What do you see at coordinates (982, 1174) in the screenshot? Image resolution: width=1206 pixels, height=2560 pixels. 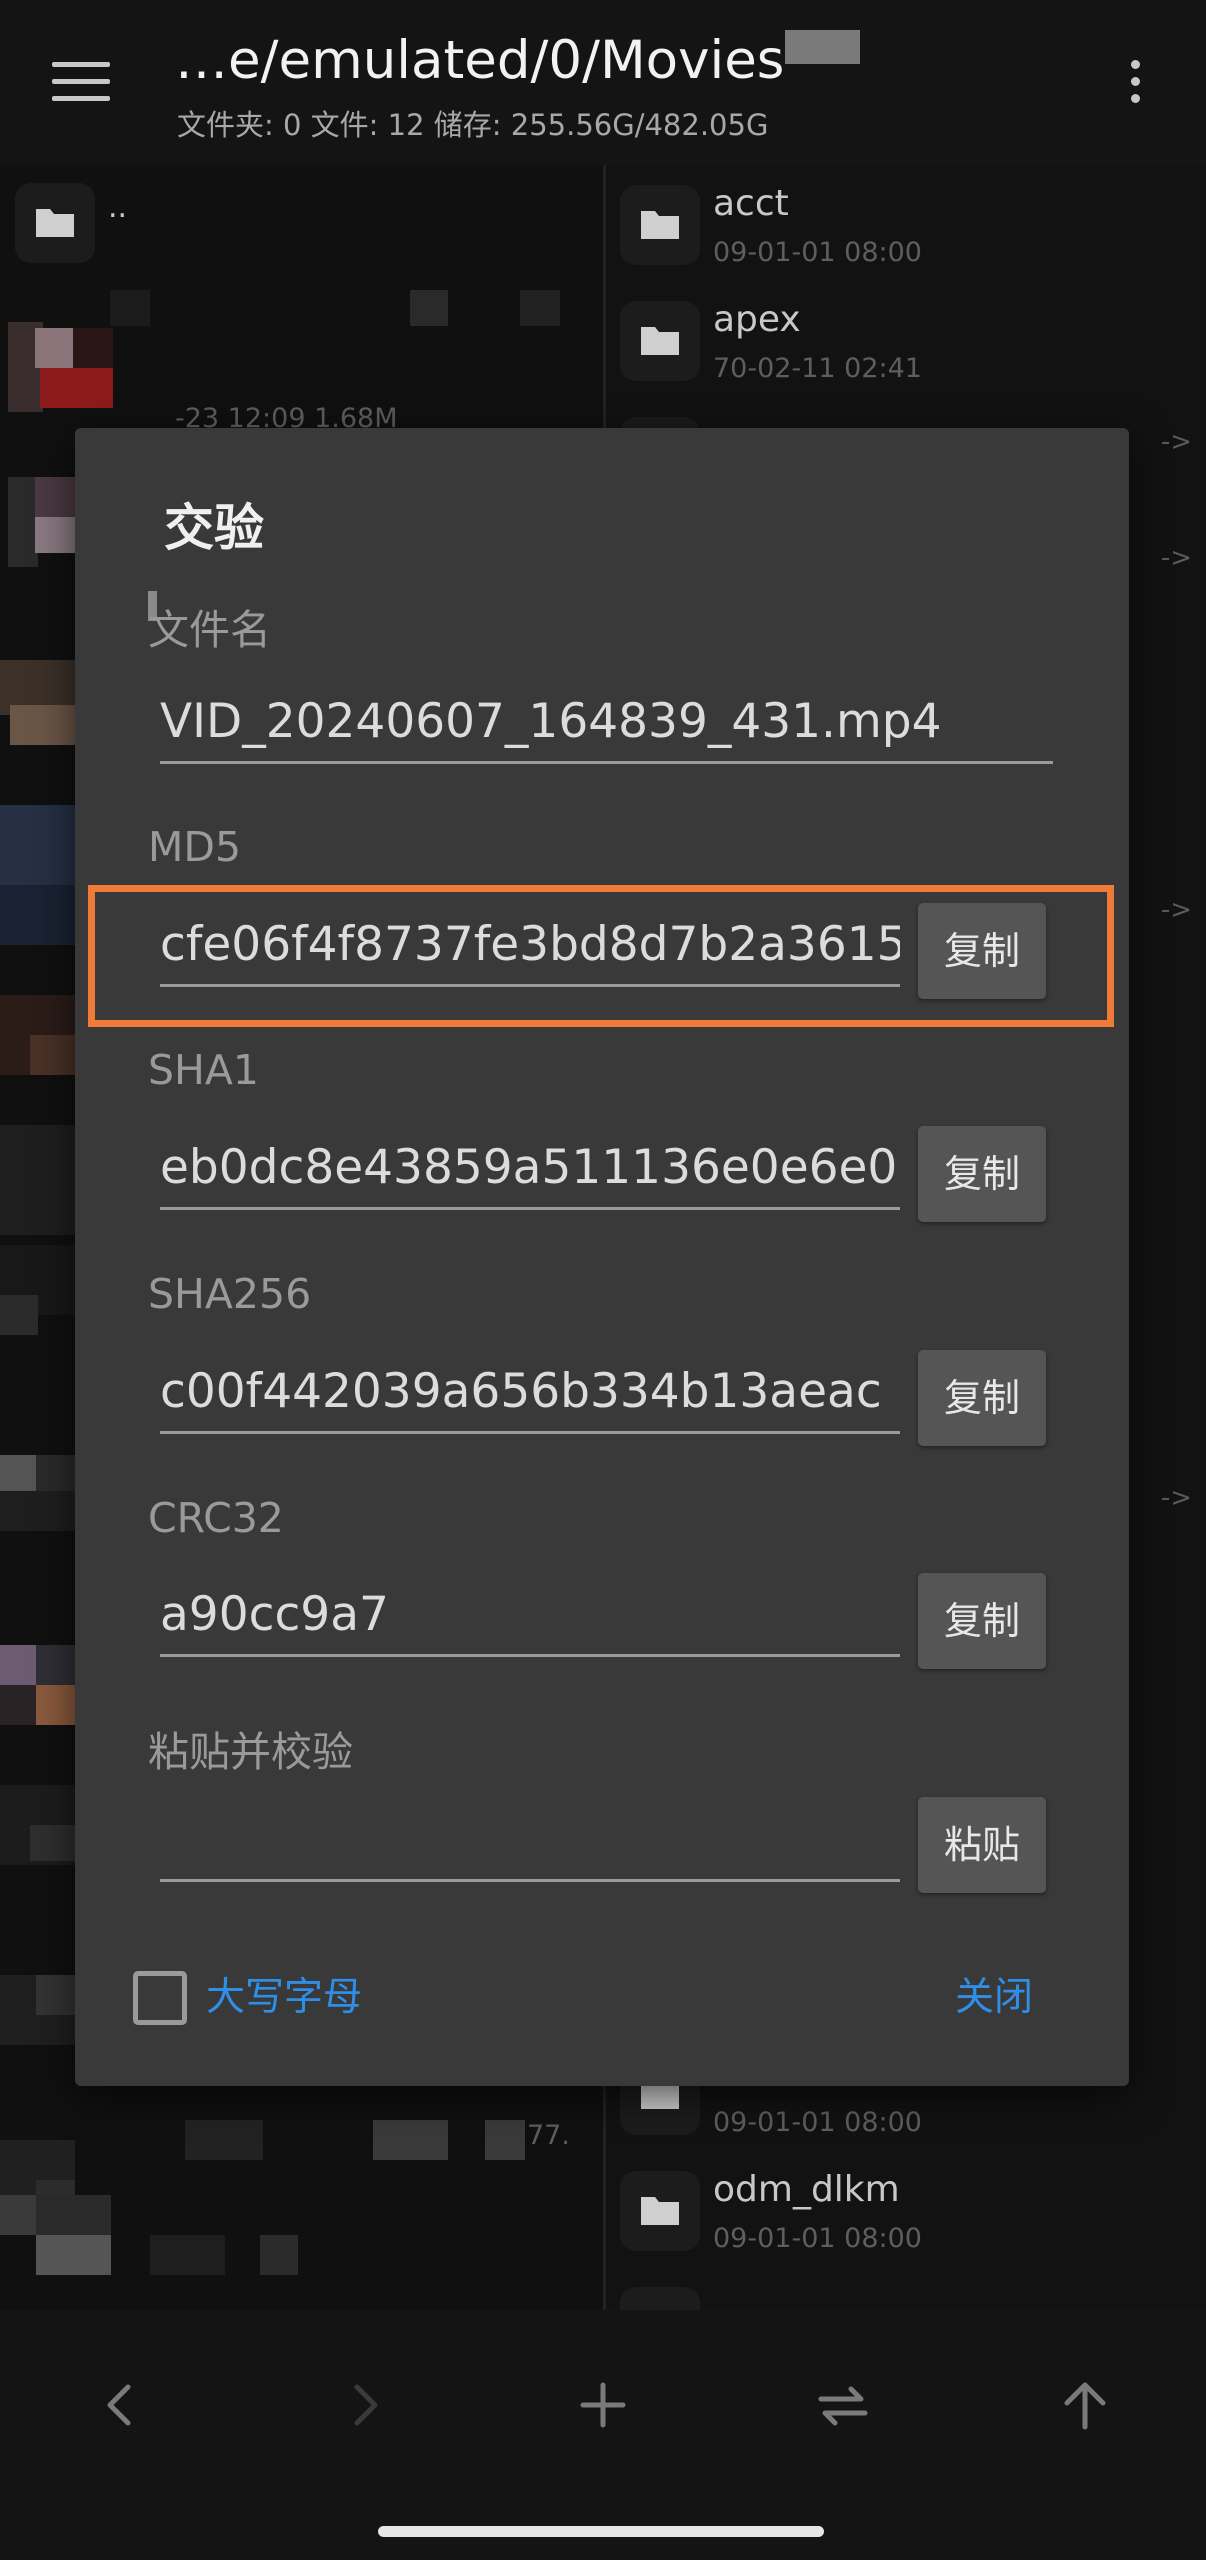 I see `sha1-copy-button: 复制` at bounding box center [982, 1174].